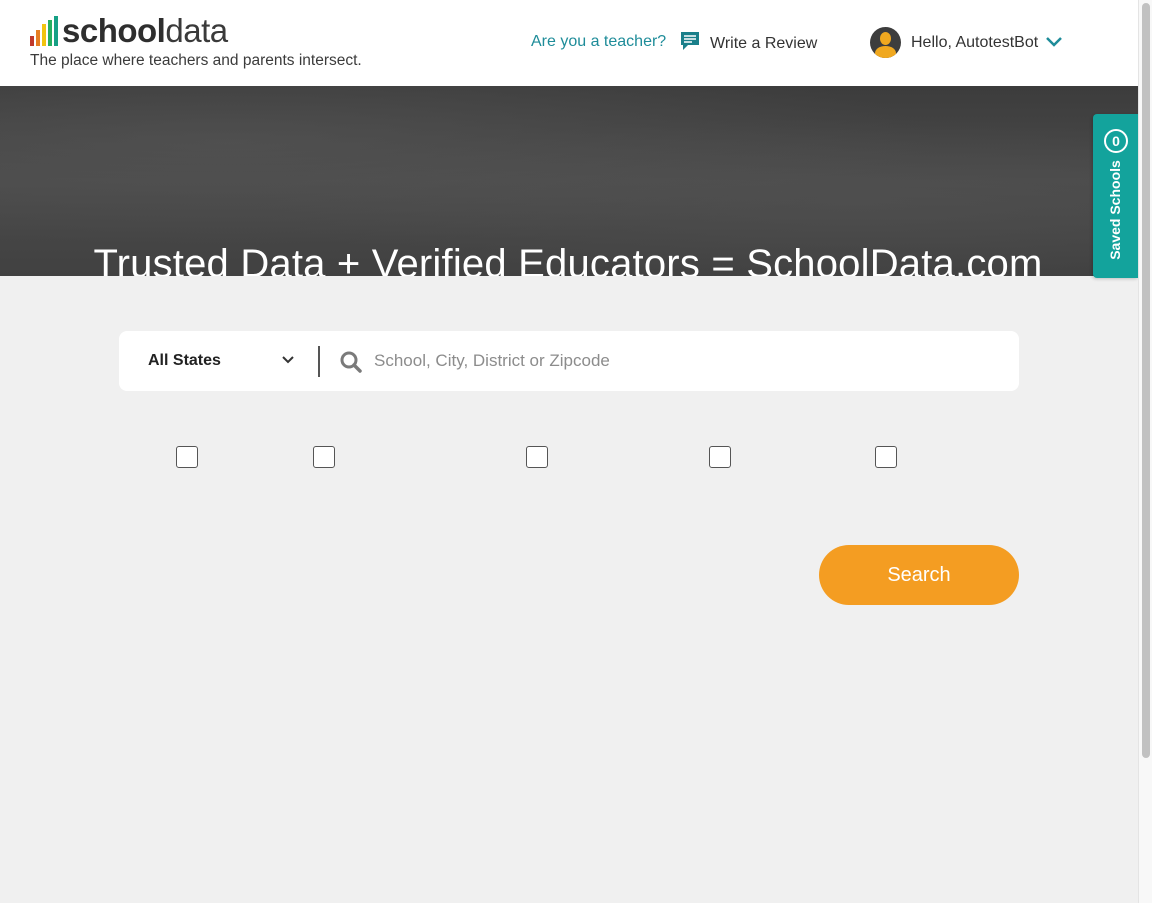 The image size is (1152, 903). I want to click on comment-icon, so click(690, 43).